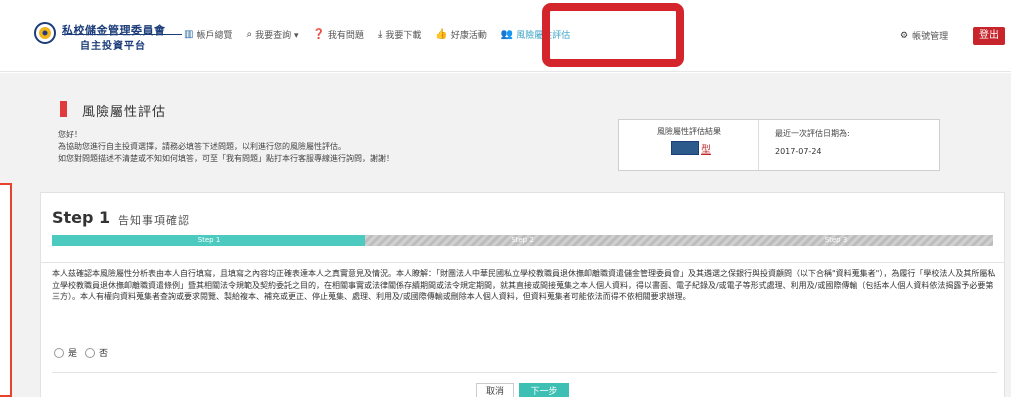 The width and height of the screenshot is (1011, 397). I want to click on consent-radio-group: 是 否, so click(85, 352).